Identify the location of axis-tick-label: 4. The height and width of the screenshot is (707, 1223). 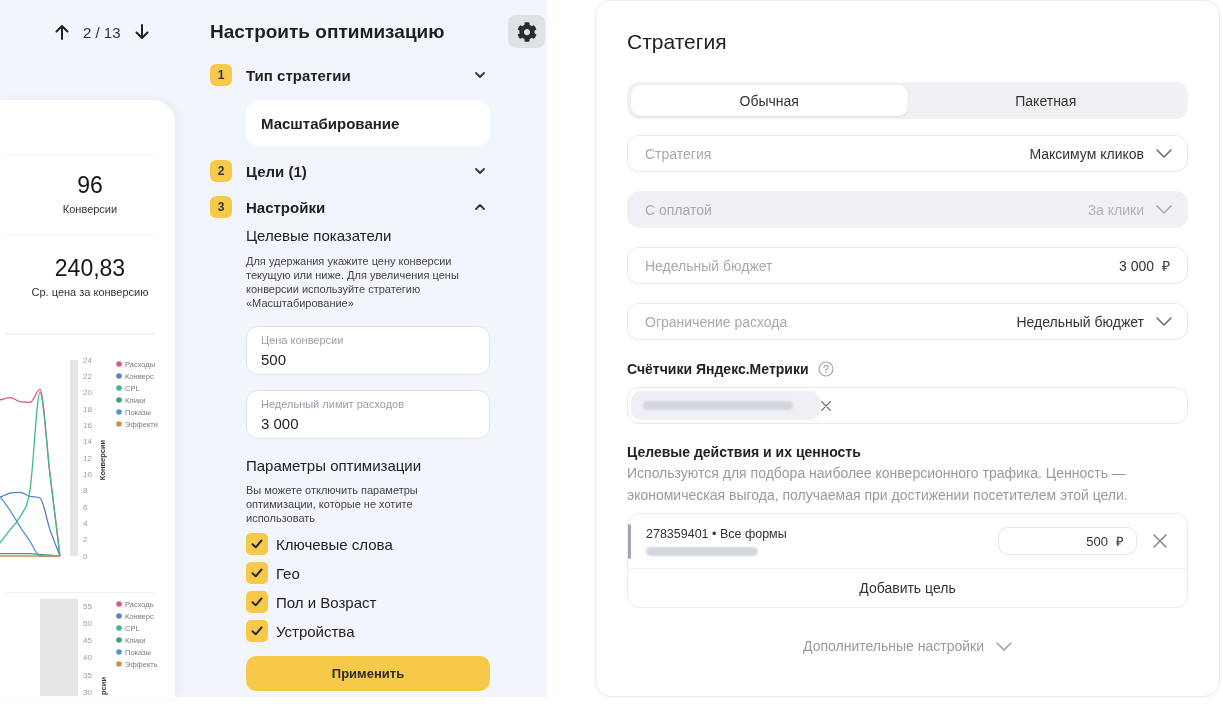
(85, 523).